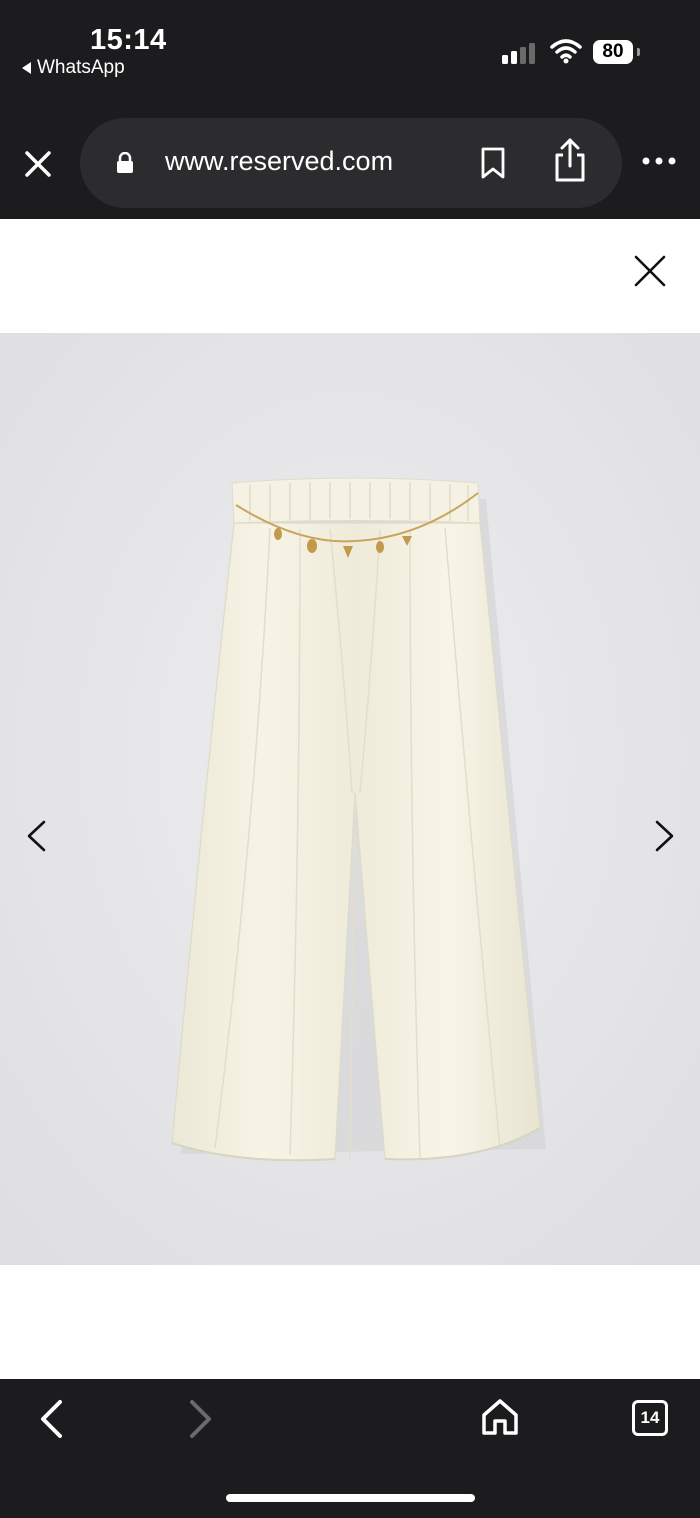  I want to click on status-bar: 15:14 WhatsApp 80, so click(350, 55).